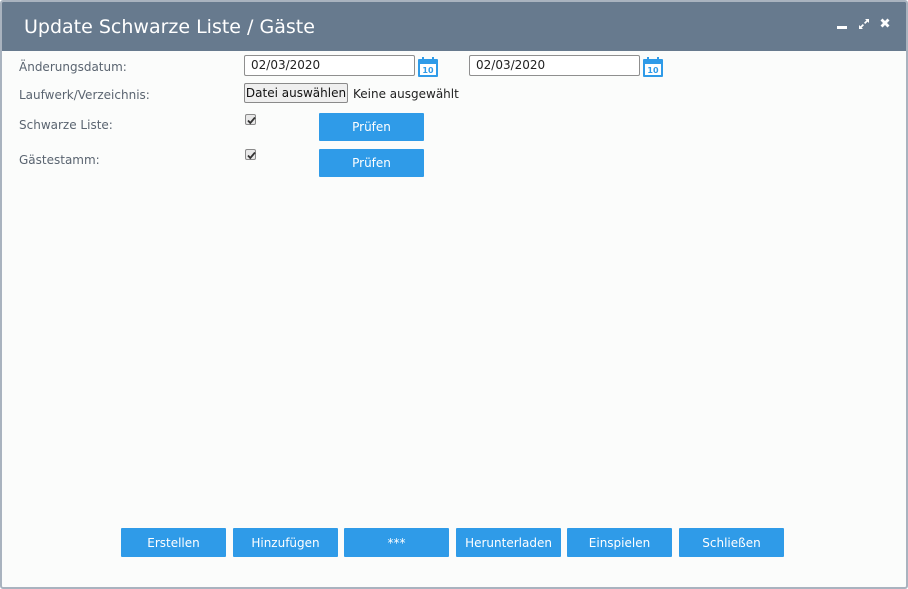  Describe the element at coordinates (371, 127) in the screenshot. I see `check-blacklist-button: Prüfen` at that location.